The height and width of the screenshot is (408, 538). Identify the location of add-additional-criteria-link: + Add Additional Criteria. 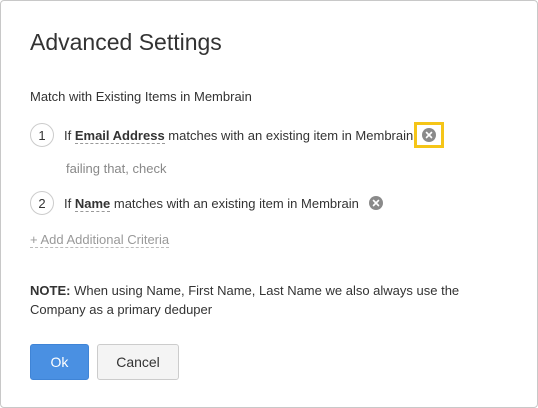
(100, 240).